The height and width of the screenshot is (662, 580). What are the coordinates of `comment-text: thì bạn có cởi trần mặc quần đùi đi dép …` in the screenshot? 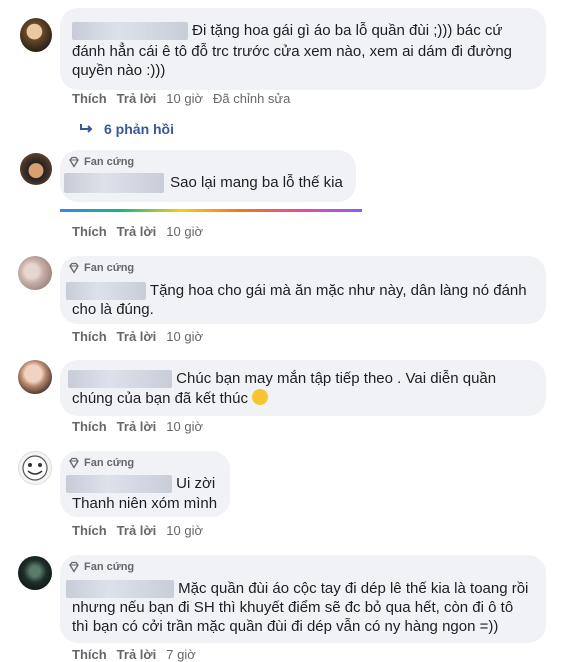 It's located at (285, 626).